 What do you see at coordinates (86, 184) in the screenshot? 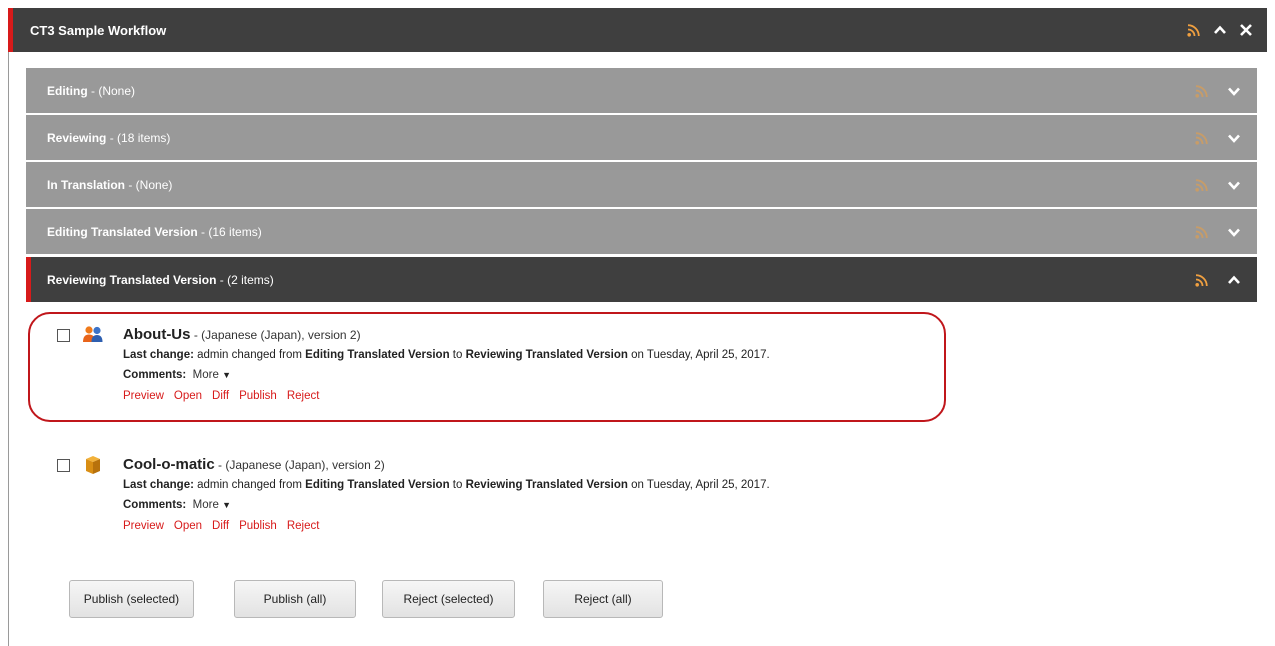
I see `stage-name: In Translation` at bounding box center [86, 184].